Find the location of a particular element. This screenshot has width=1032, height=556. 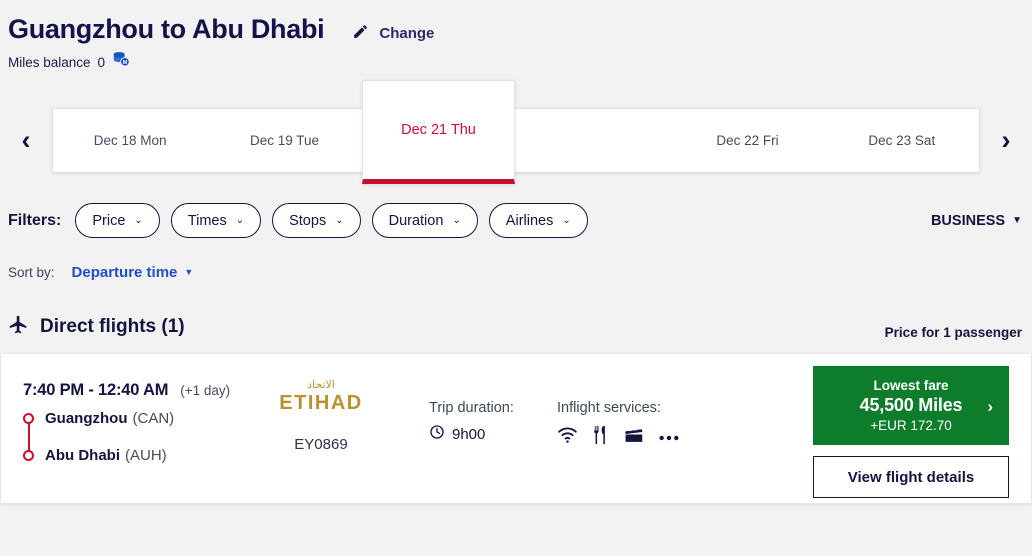

cabin-class-selector: BUSINESS ▼ is located at coordinates (976, 221).